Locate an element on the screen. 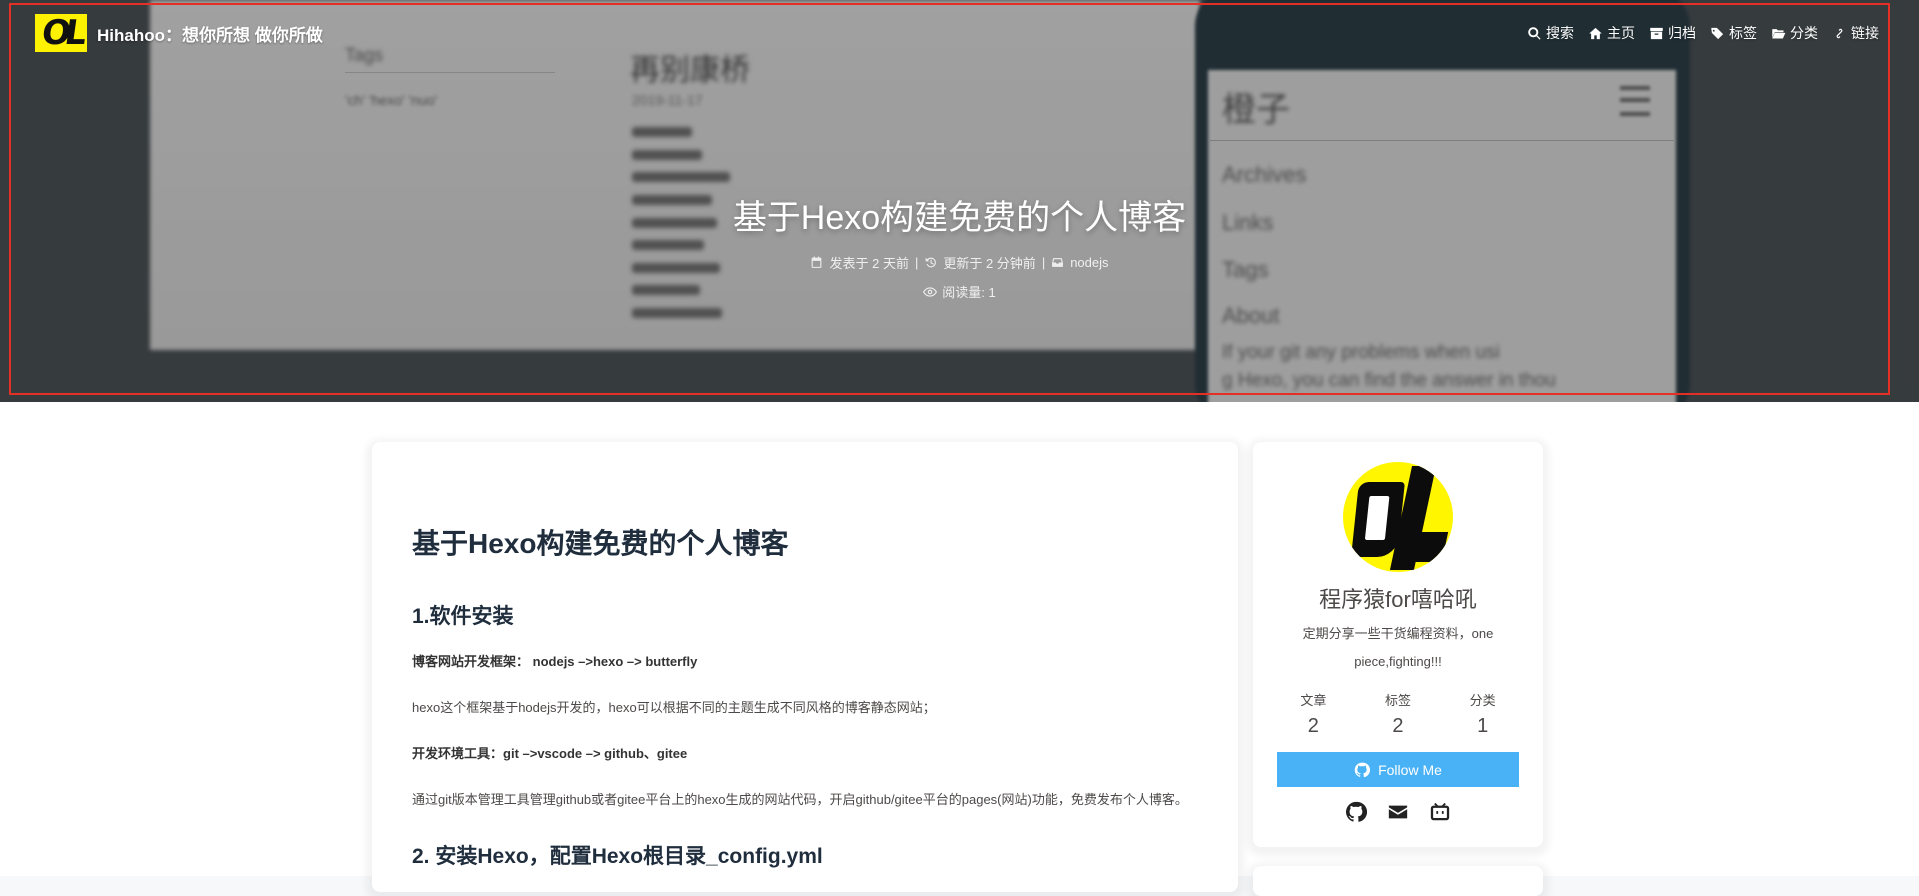 The height and width of the screenshot is (896, 1919). site-logo-text: OL is located at coordinates (61, 33).